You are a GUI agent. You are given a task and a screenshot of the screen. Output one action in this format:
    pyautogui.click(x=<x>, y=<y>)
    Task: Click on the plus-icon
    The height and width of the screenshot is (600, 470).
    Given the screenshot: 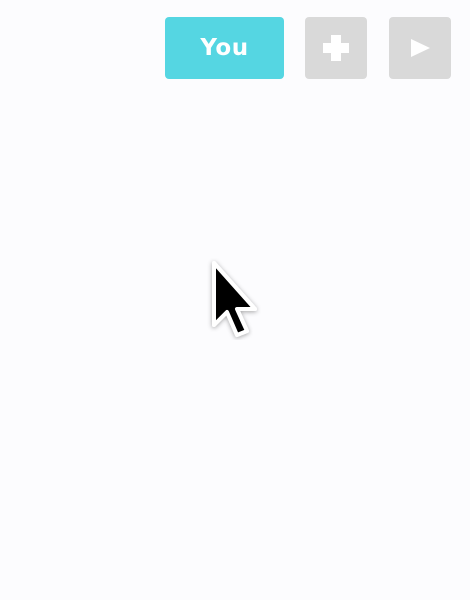 What is the action you would take?
    pyautogui.click(x=336, y=48)
    